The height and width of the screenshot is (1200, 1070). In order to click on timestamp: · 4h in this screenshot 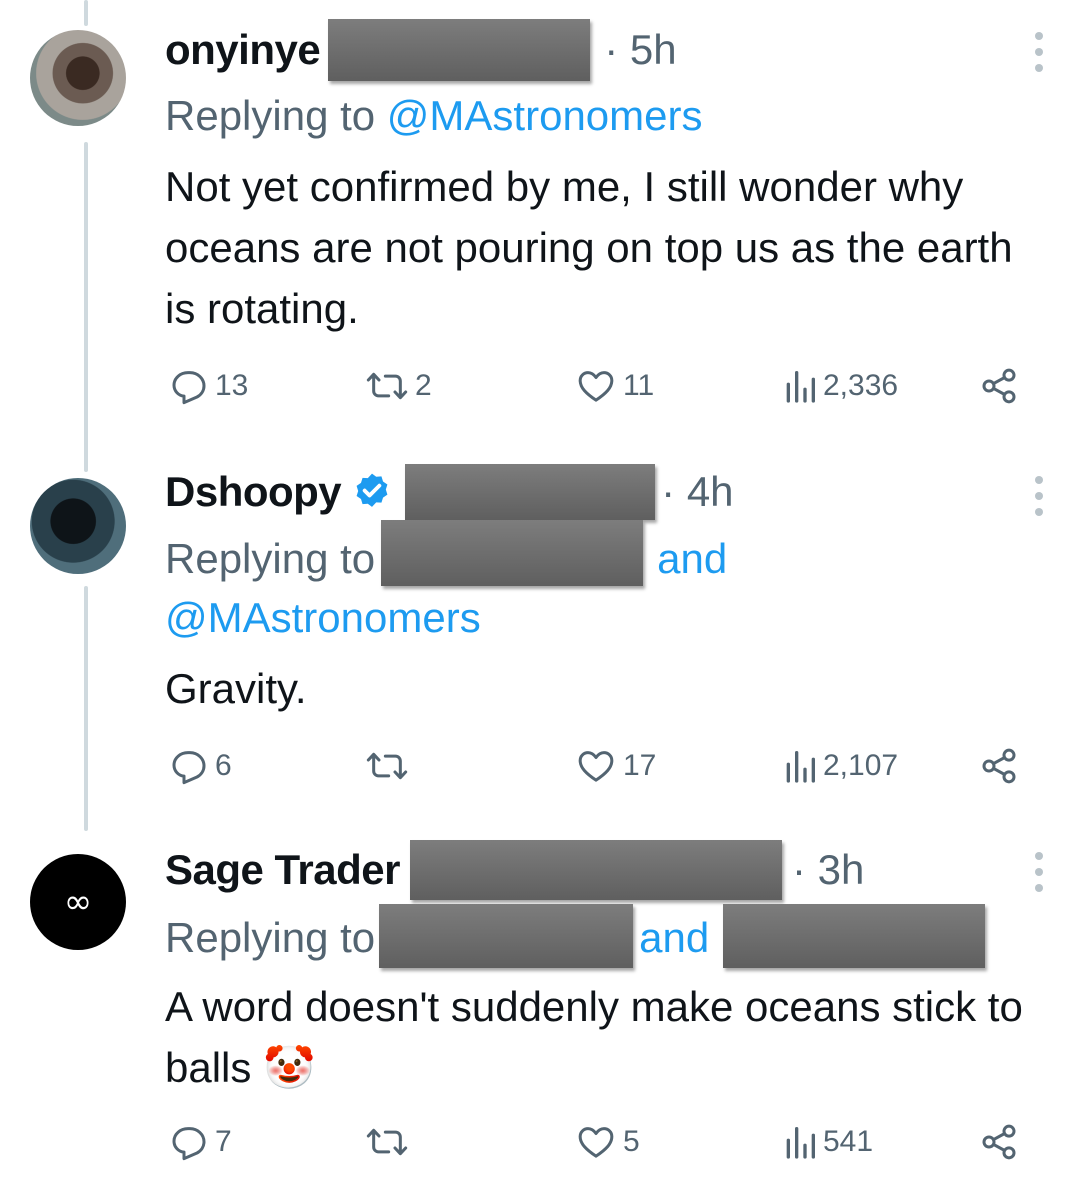, I will do `click(697, 492)`.